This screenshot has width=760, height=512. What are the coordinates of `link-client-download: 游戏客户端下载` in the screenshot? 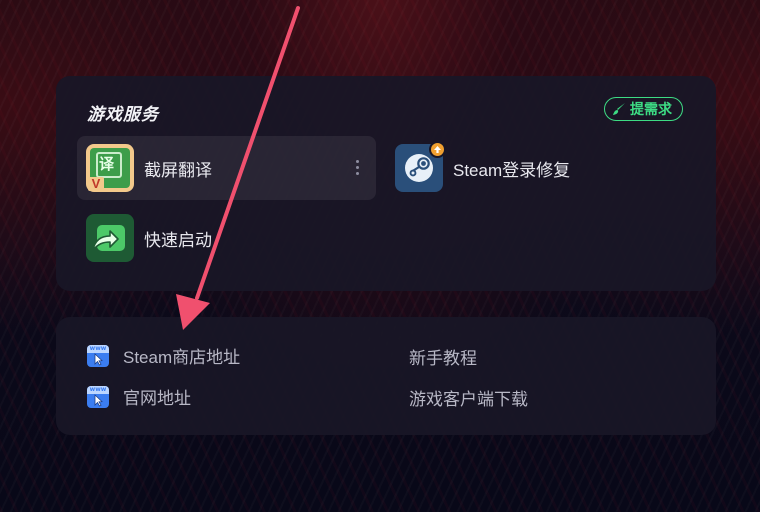 It's located at (468, 397).